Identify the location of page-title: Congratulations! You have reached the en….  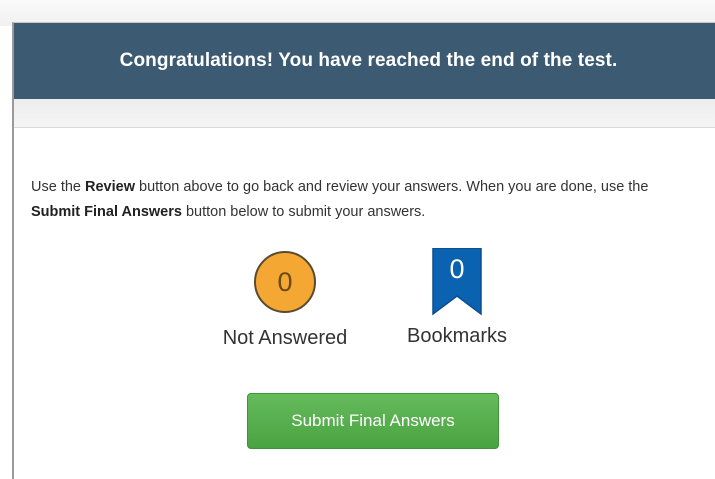
(368, 60).